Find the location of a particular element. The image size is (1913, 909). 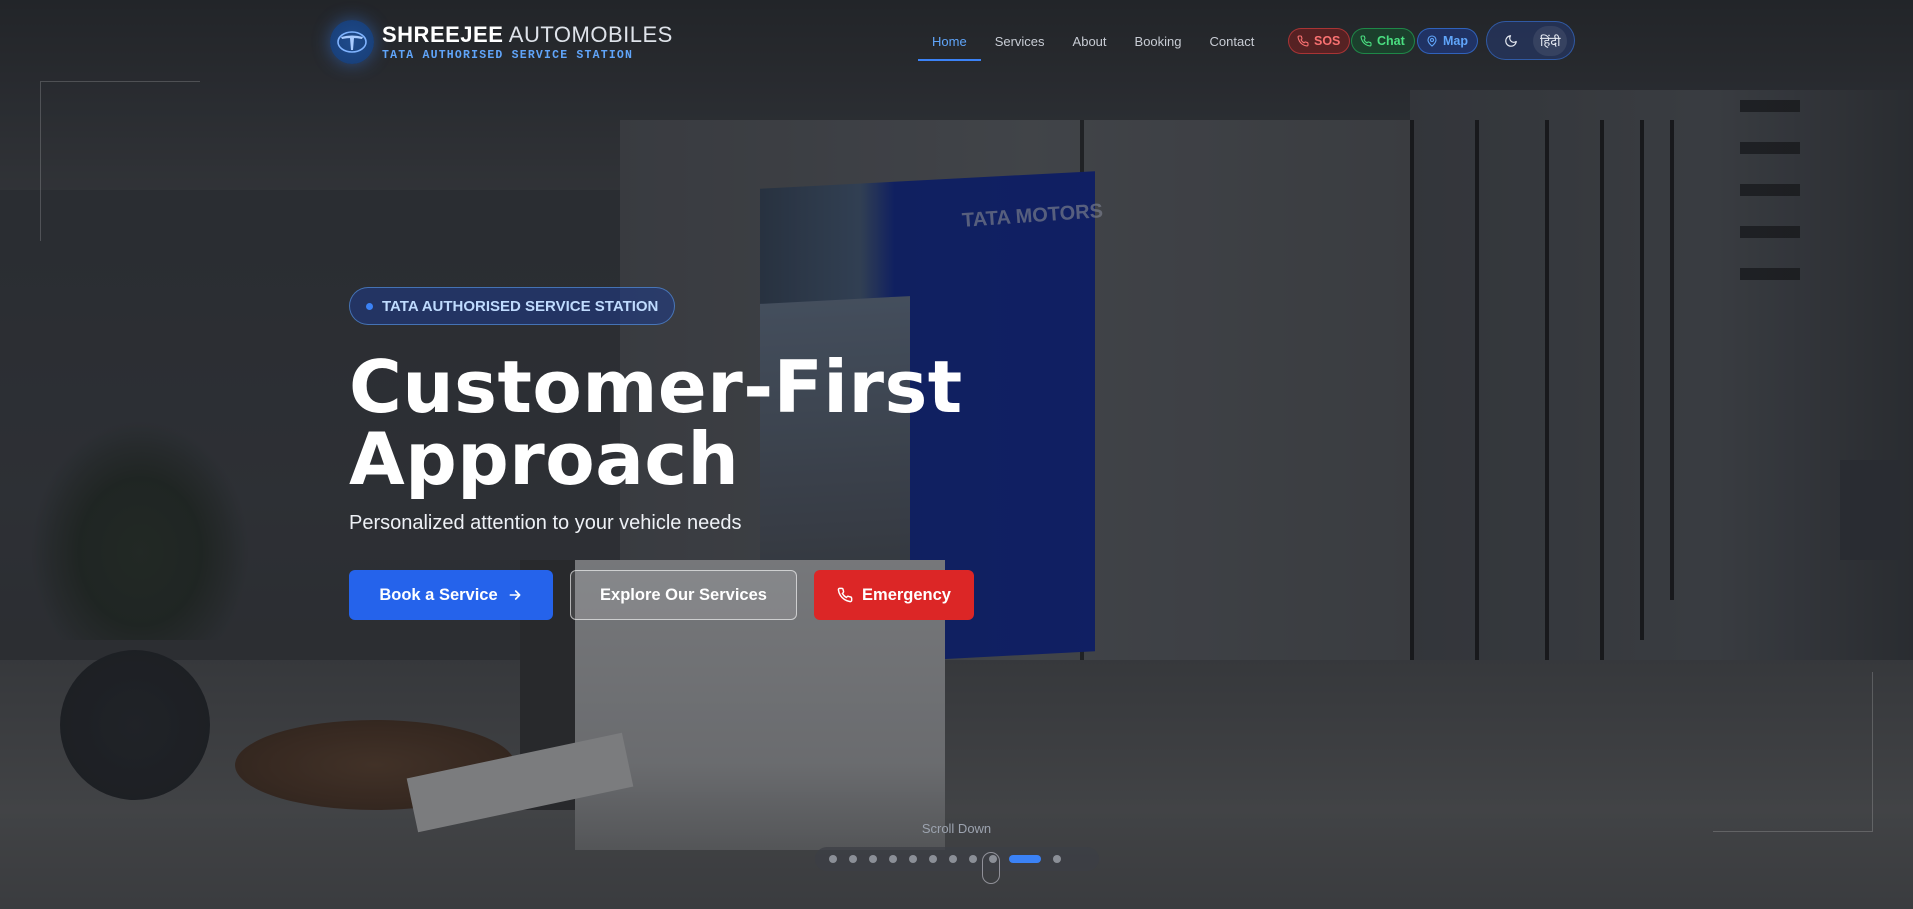

hero-badge: TATA AUTHORISED SERVICE STATION is located at coordinates (512, 306).